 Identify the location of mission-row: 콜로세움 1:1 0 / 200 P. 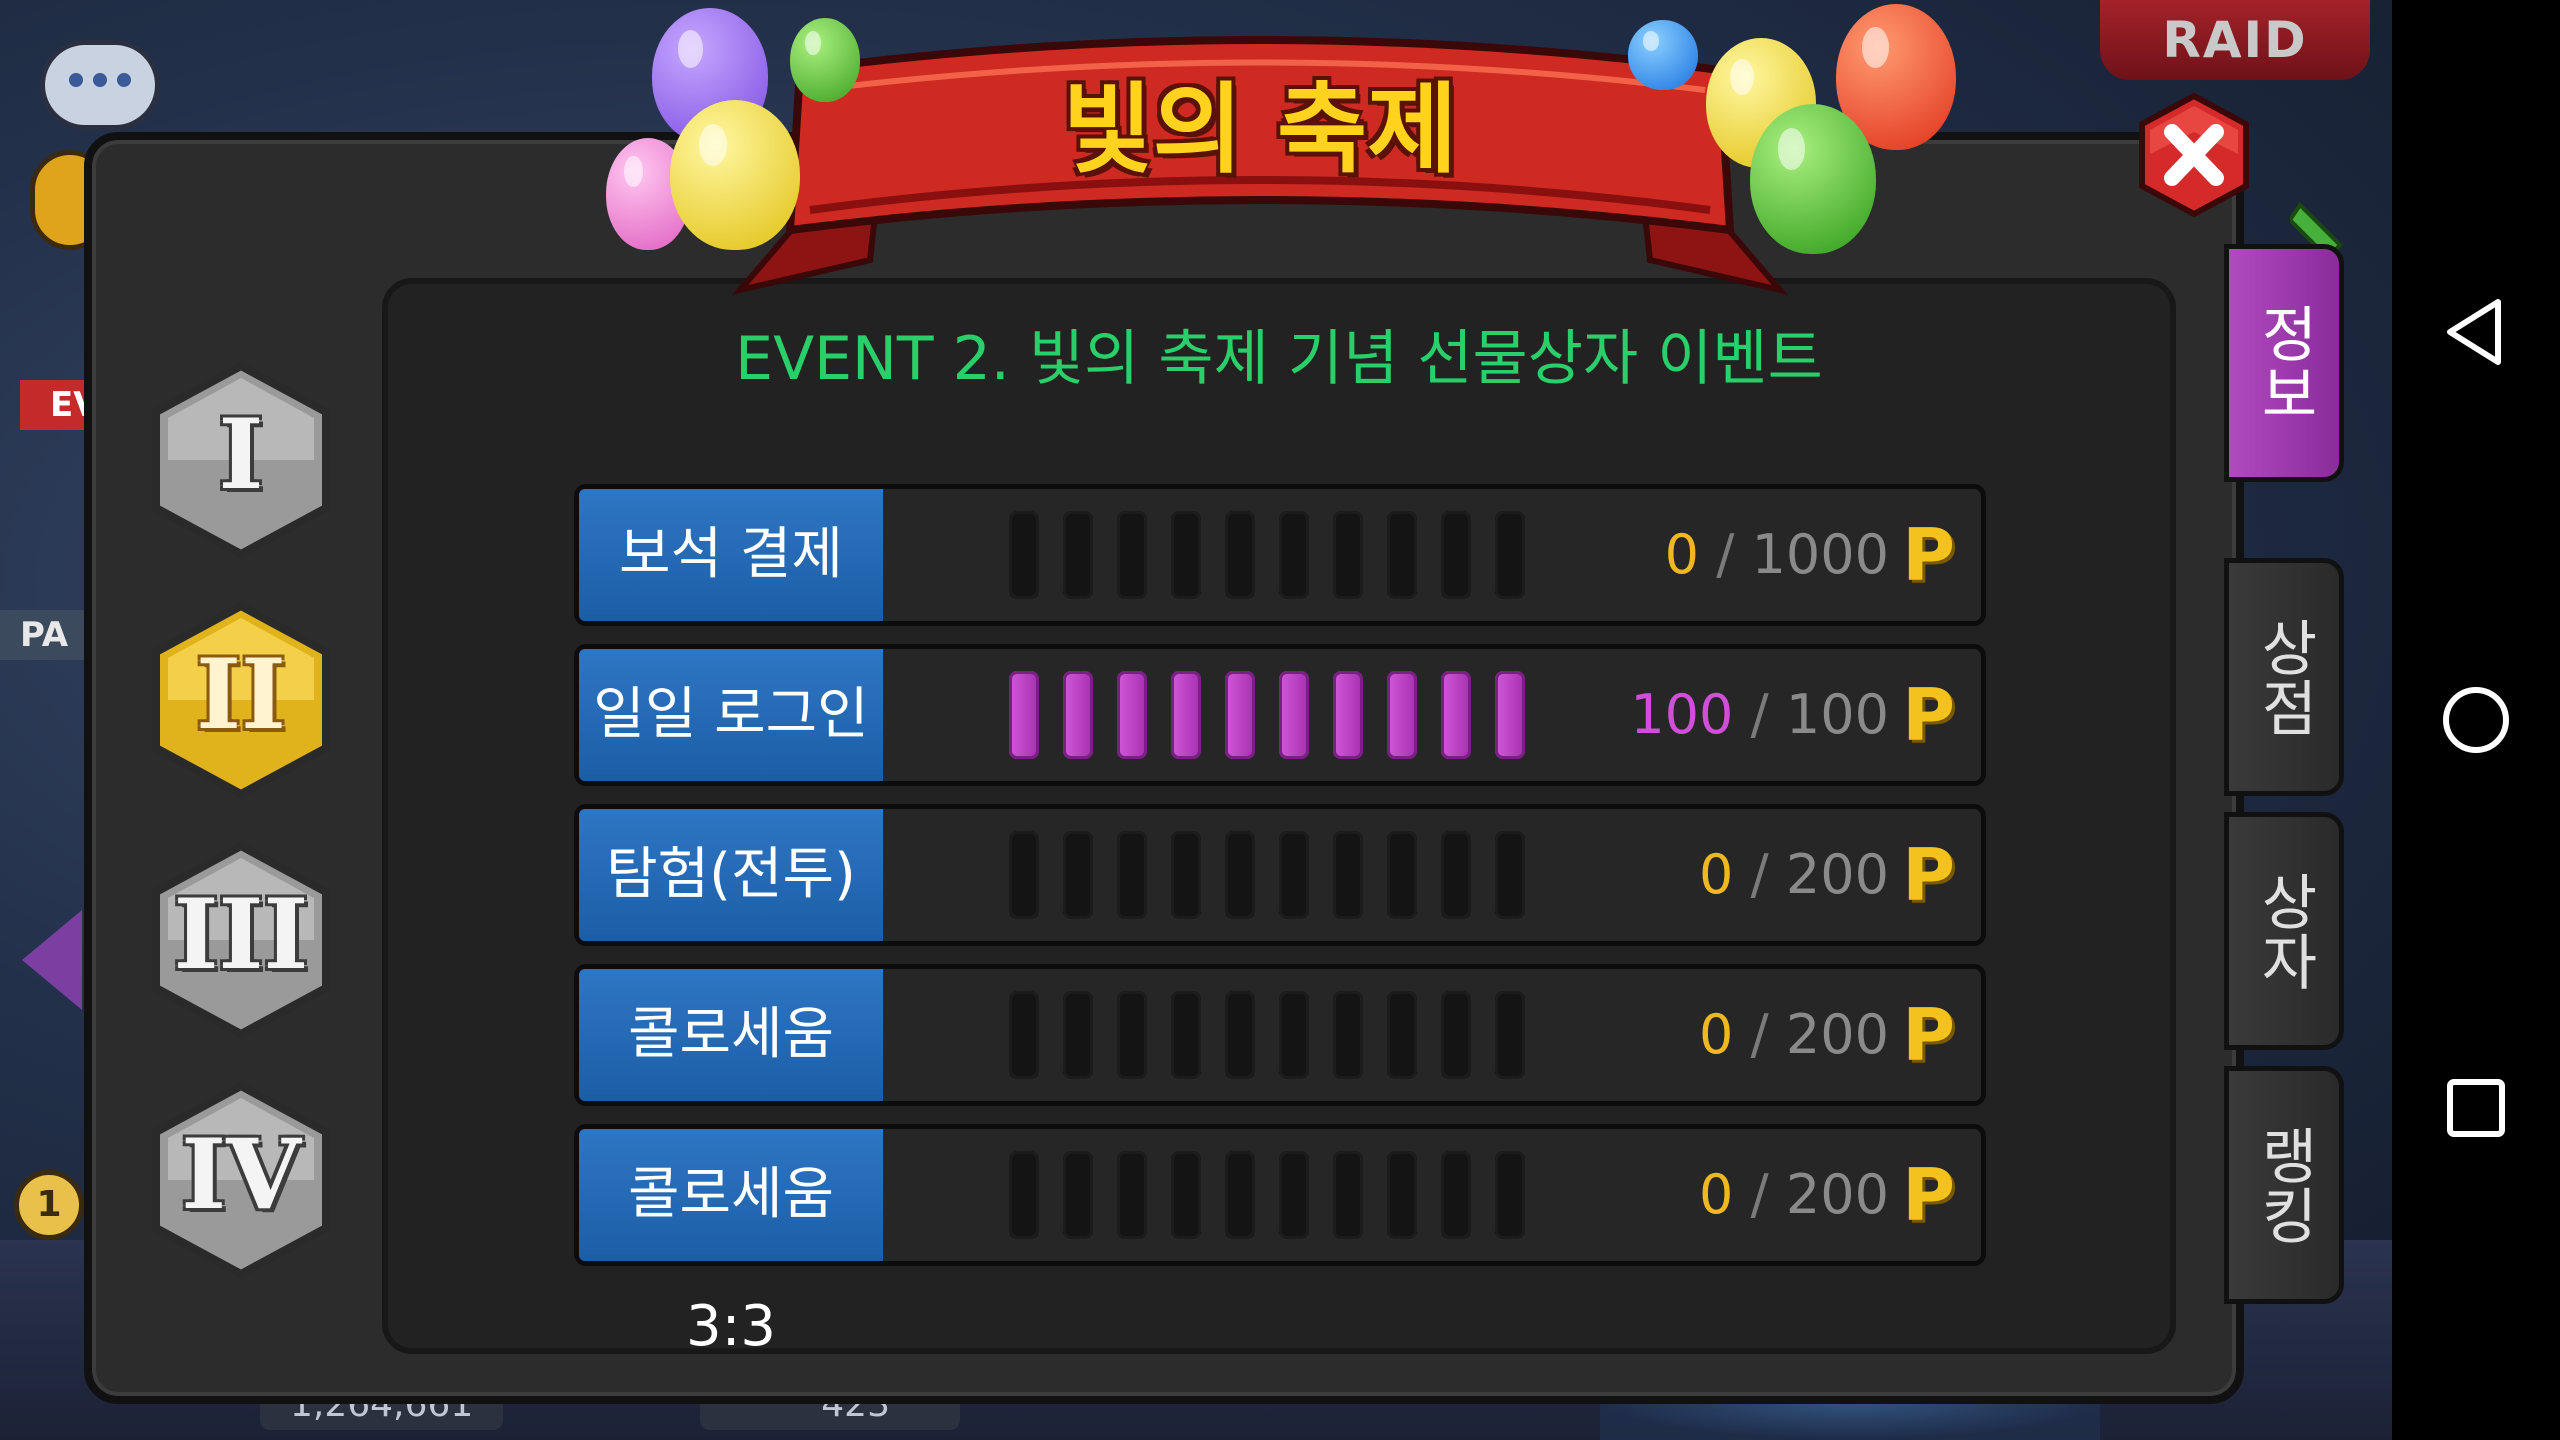
(1280, 1081).